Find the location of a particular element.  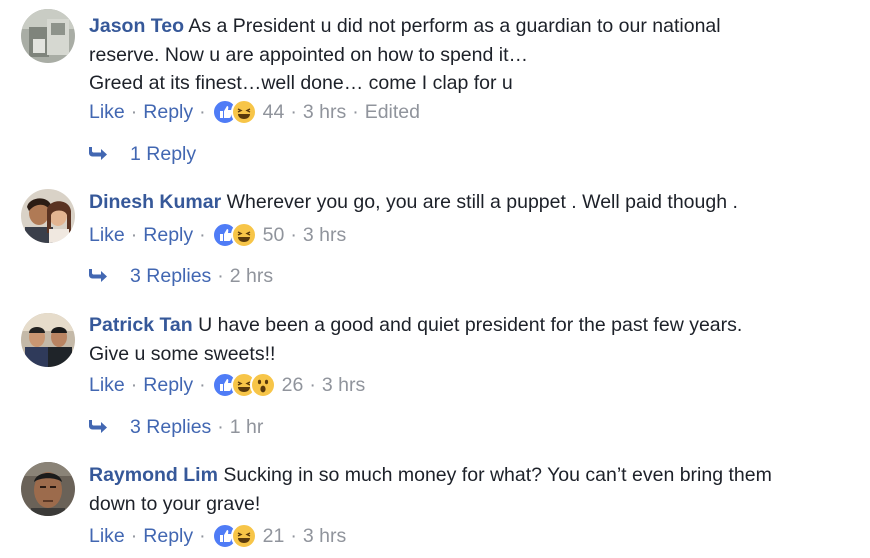

comment-actions: Like · Reply · 44 · 3 hrs · Edited is located at coordinates (254, 112).